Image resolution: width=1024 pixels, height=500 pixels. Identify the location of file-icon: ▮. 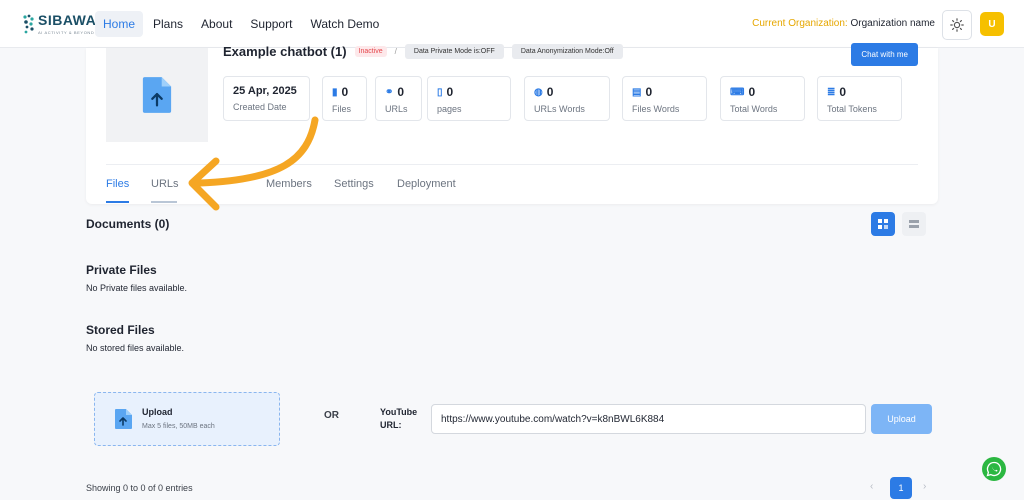
(335, 92).